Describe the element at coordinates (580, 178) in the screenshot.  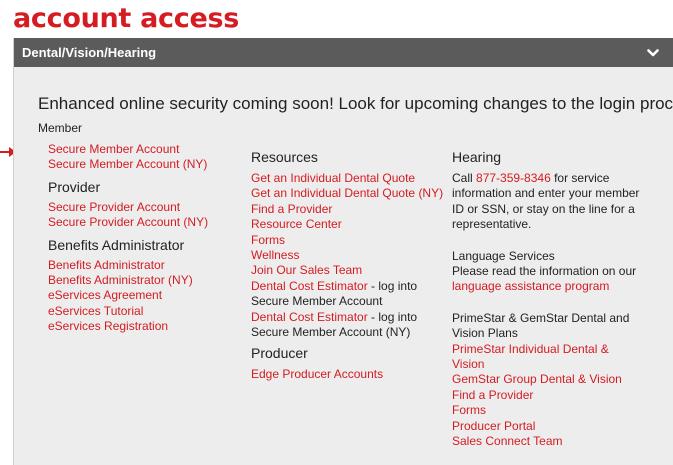
I see `hearing-call-suffix: for service` at that location.